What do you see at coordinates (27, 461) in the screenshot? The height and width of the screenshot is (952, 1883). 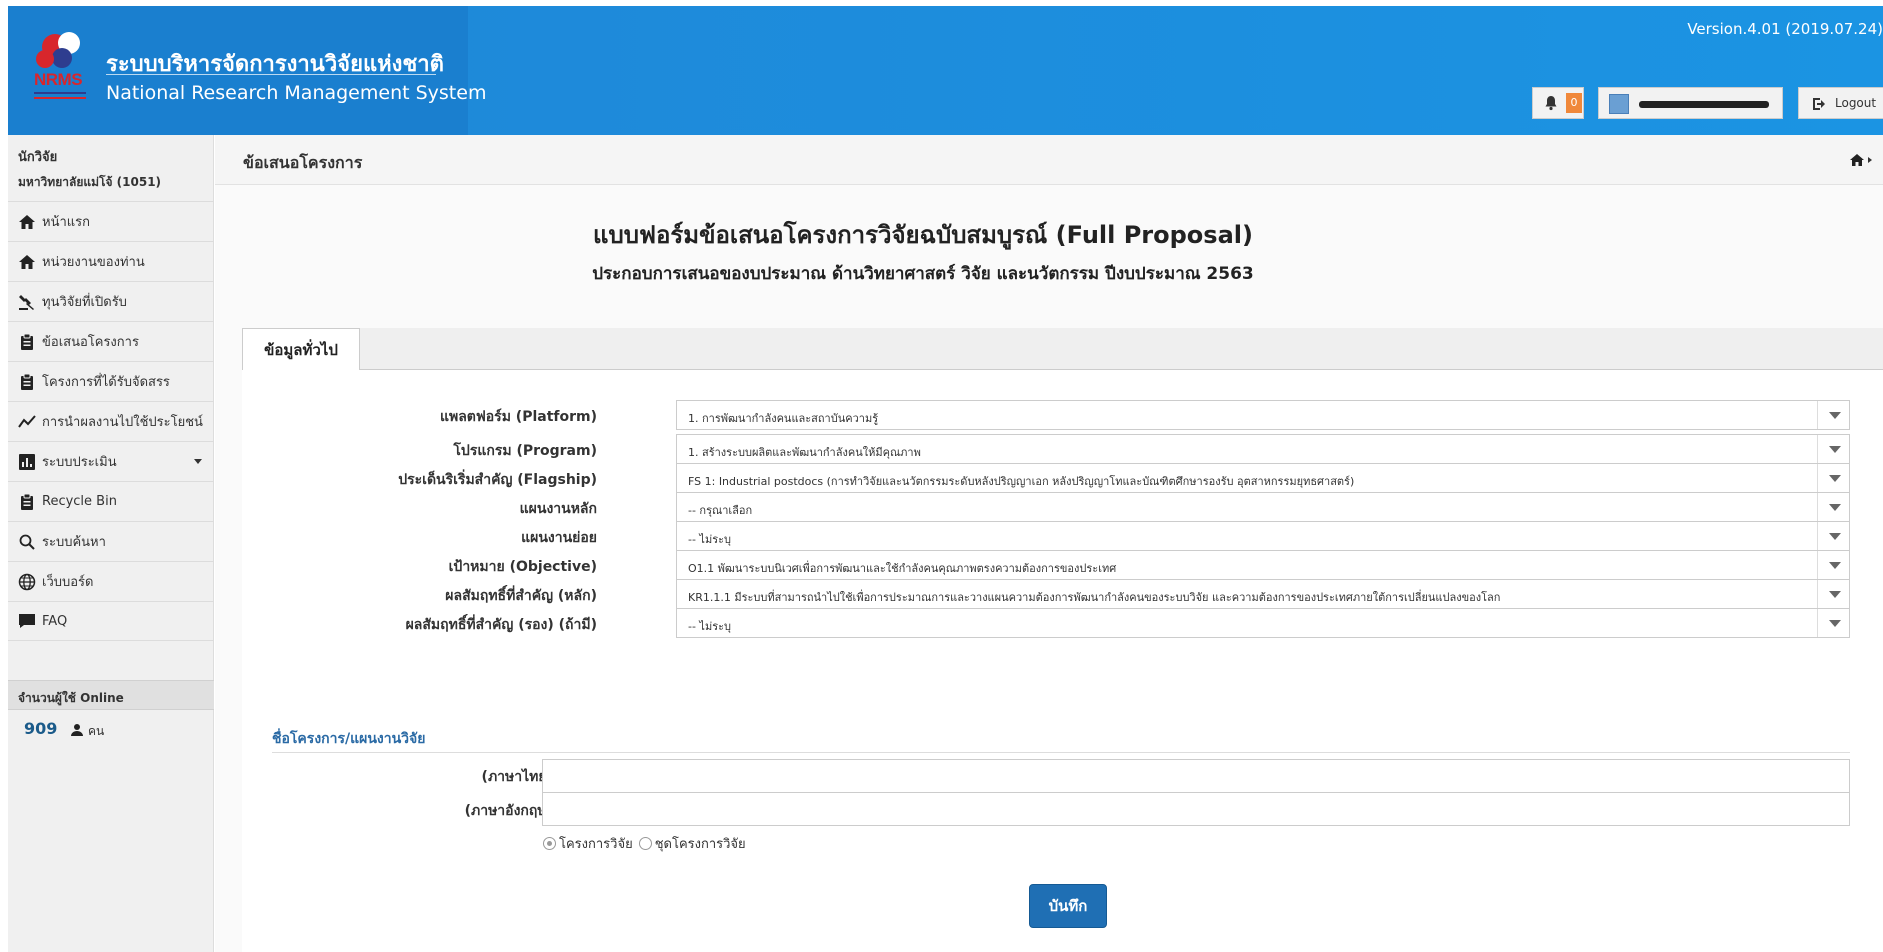 I see `bar-chart-icon` at bounding box center [27, 461].